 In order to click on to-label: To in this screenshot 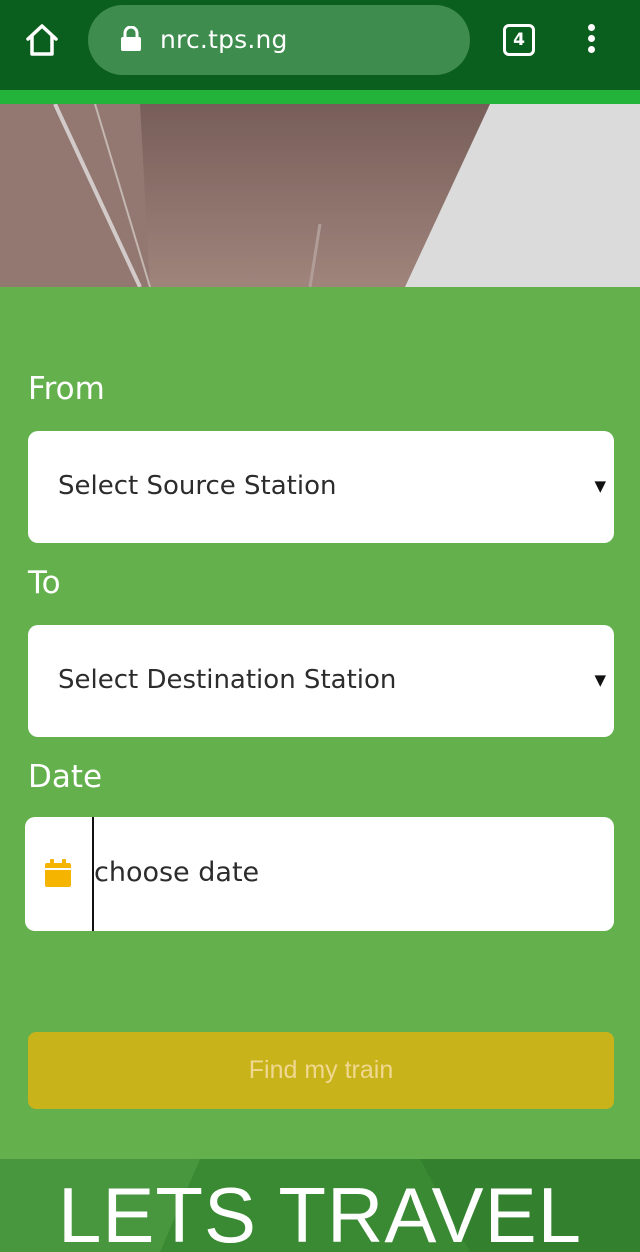, I will do `click(44, 583)`.